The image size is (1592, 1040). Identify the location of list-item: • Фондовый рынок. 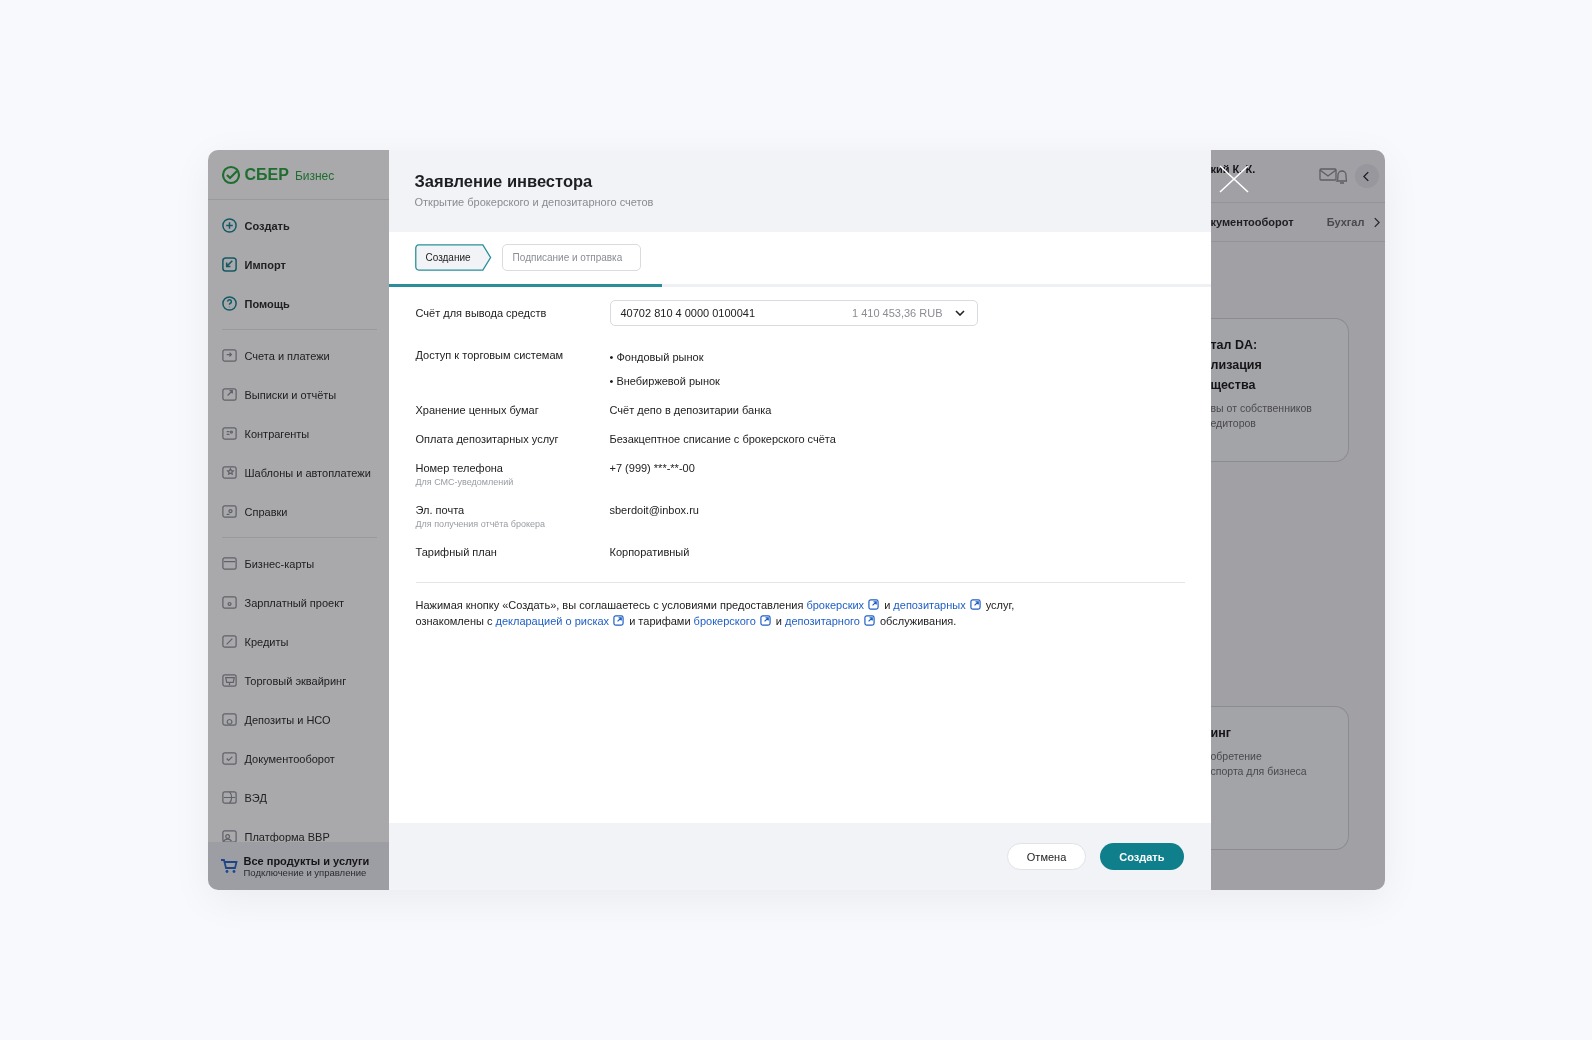
(657, 356).